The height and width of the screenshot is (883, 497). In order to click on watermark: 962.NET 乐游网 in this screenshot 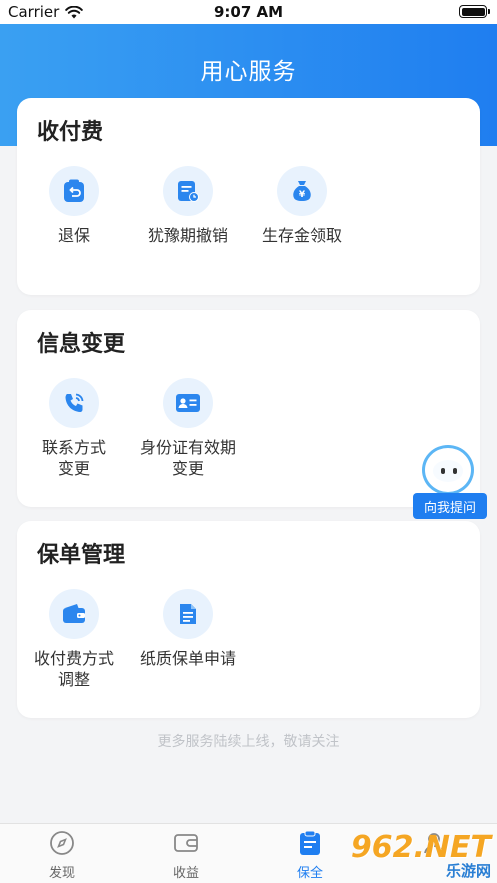, I will do `click(420, 855)`.